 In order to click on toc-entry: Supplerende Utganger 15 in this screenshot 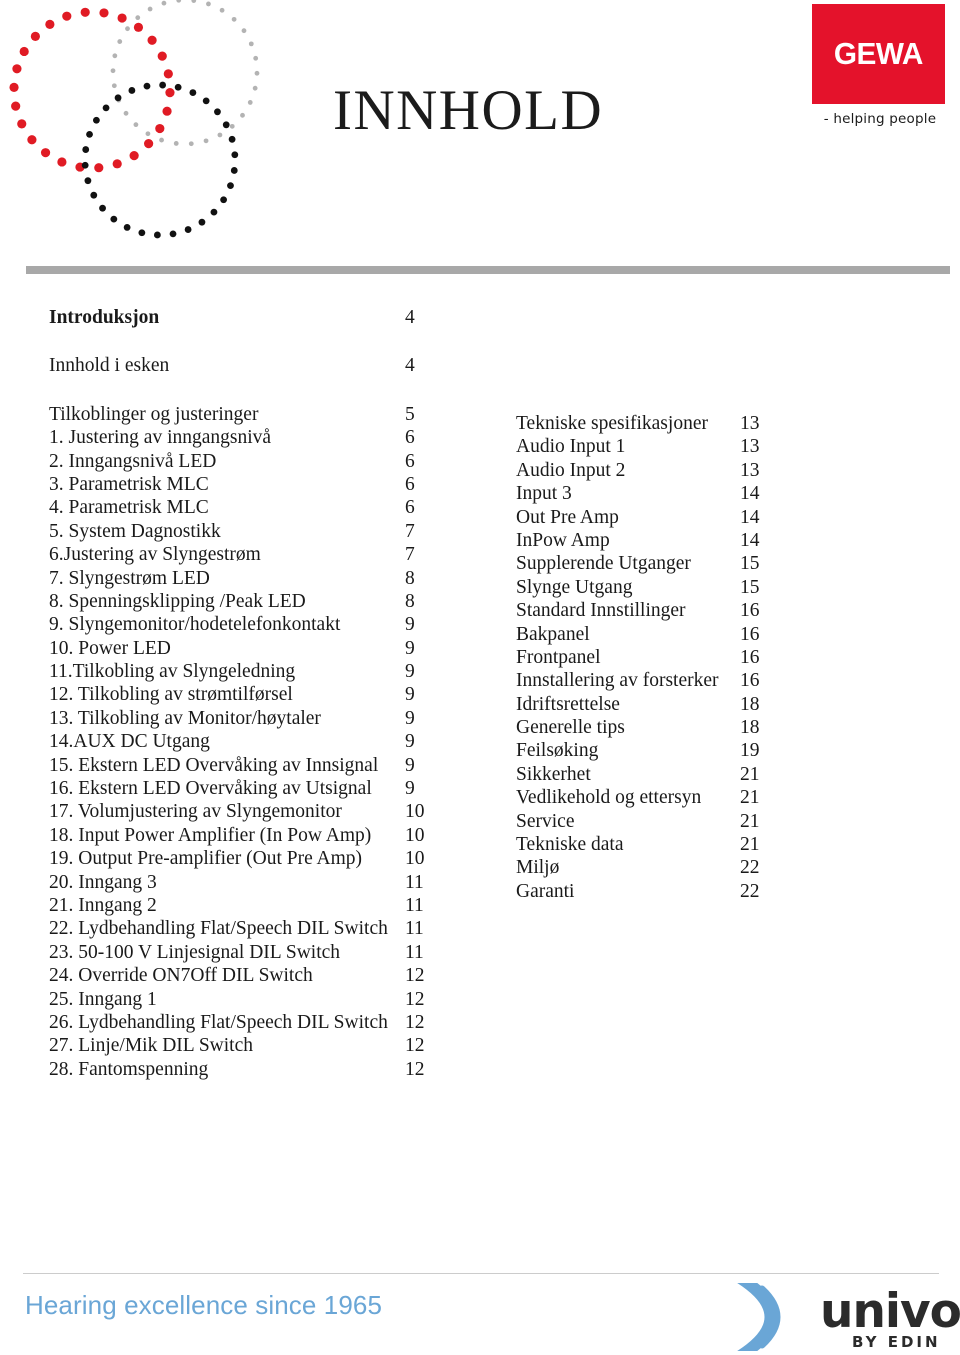, I will do `click(646, 563)`.